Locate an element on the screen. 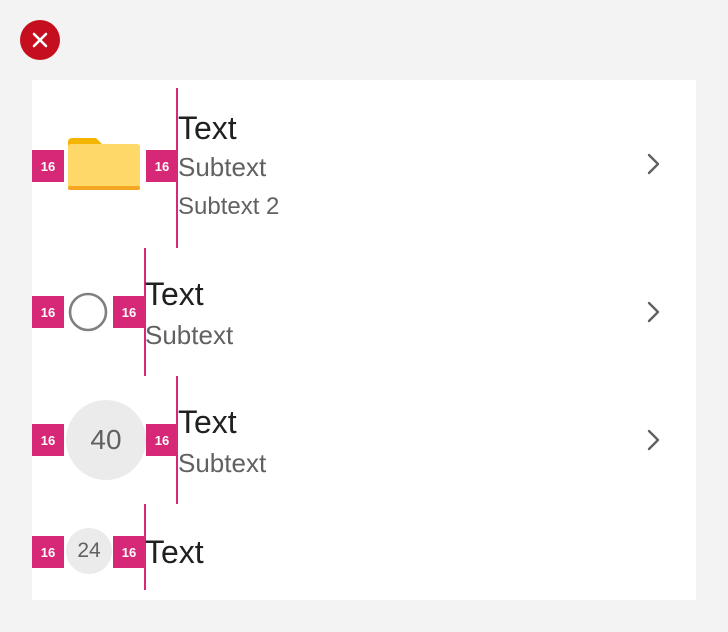  circle-outline-icon is located at coordinates (88, 312).